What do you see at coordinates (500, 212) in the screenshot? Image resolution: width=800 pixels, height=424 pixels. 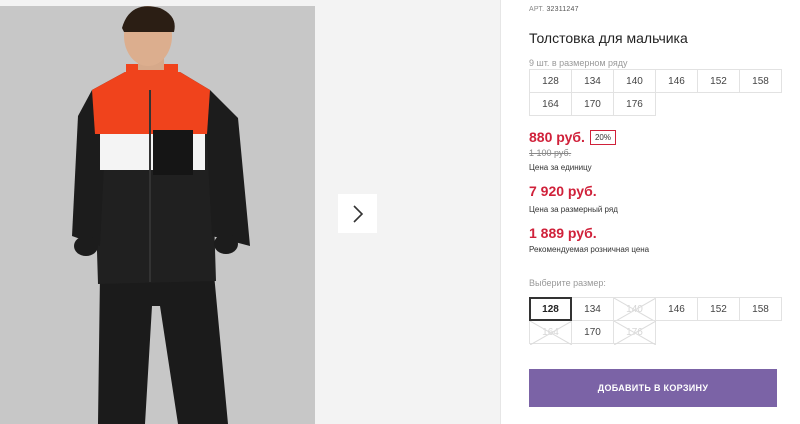 I see `divider` at bounding box center [500, 212].